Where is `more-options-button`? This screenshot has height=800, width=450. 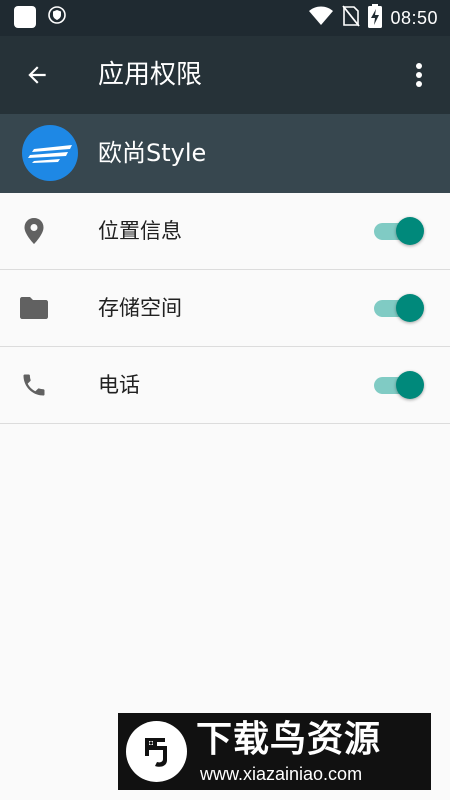
more-options-button is located at coordinates (419, 75).